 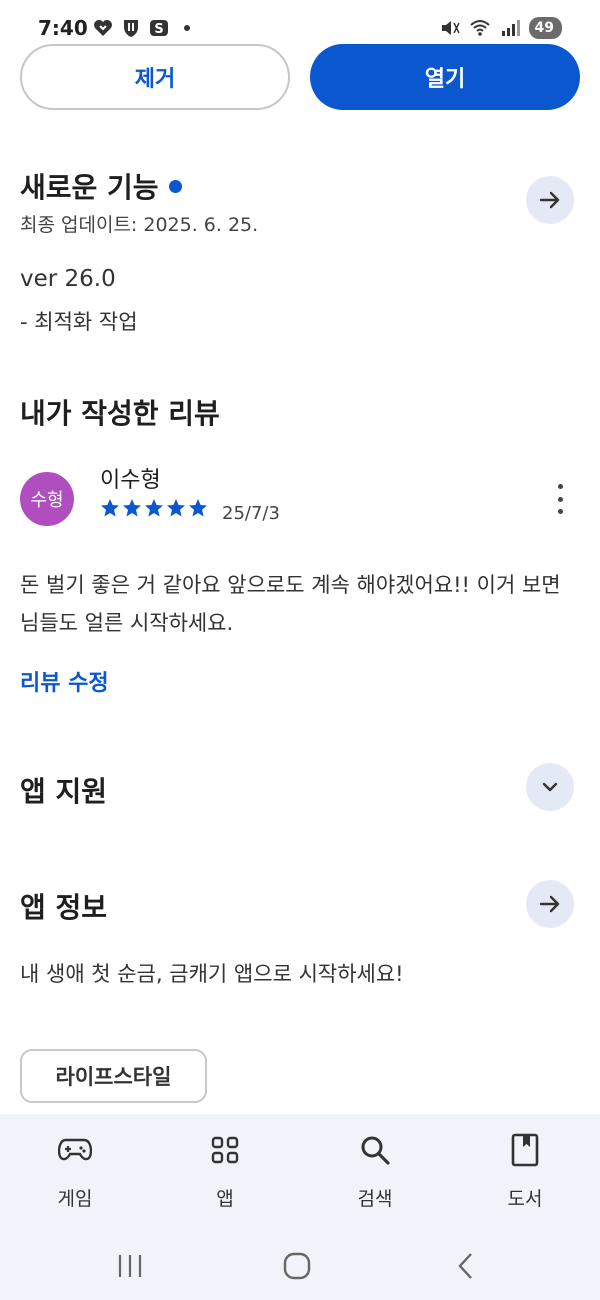 I want to click on app-description: 내 생애 첫 순금, 금캐기 앱으로 시작하세요!, so click(x=212, y=974).